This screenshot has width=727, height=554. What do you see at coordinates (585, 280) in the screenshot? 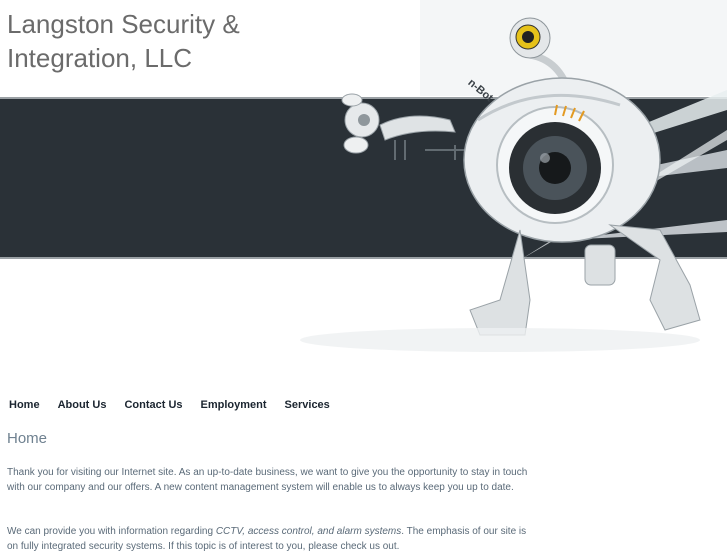
I see `robot-legs` at bounding box center [585, 280].